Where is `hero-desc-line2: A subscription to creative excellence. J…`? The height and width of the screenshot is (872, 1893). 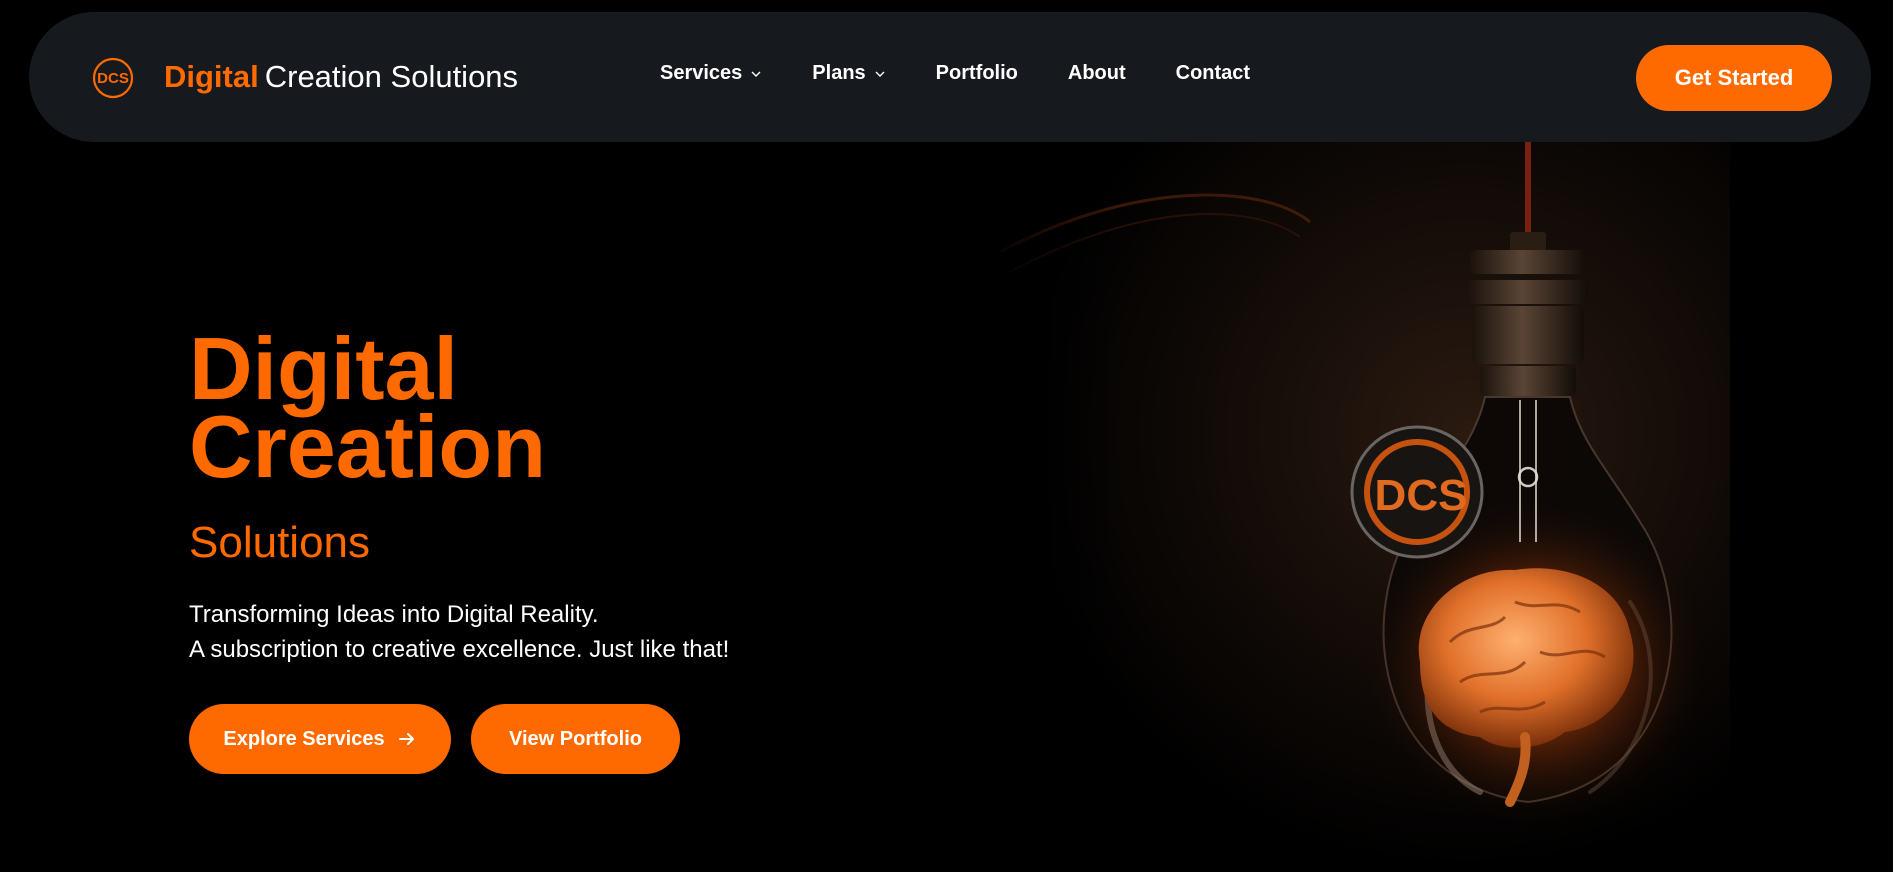 hero-desc-line2: A subscription to creative excellence. J… is located at coordinates (459, 649).